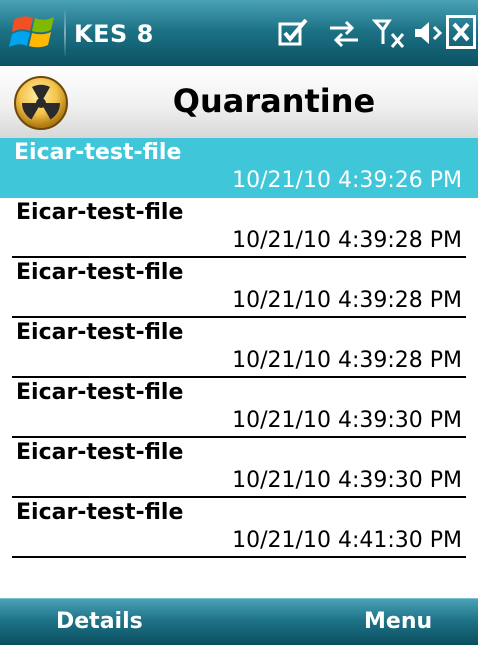 Image resolution: width=478 pixels, height=645 pixels. Describe the element at coordinates (274, 101) in the screenshot. I see `page-title: Quarantine` at that location.